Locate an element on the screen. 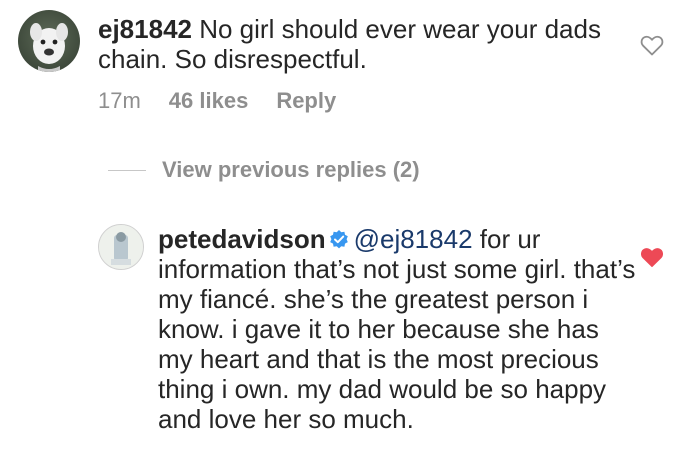 Image resolution: width=700 pixels, height=472 pixels. view-replies-label: View previous replies (2) is located at coordinates (291, 170).